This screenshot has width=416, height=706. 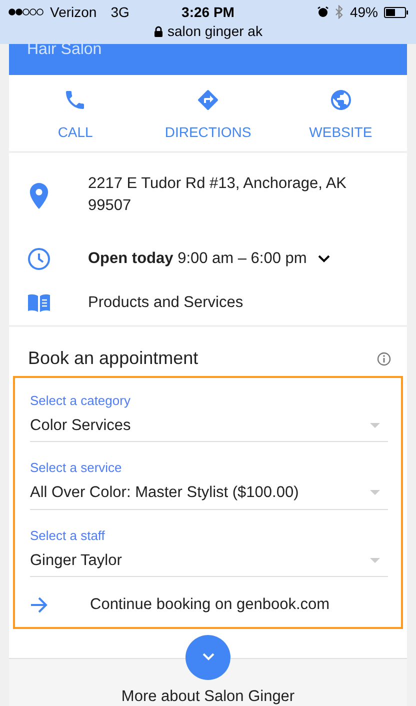 What do you see at coordinates (209, 484) in the screenshot?
I see `select-field: Select a service All Over Color: Master Stylist ($100.00)` at bounding box center [209, 484].